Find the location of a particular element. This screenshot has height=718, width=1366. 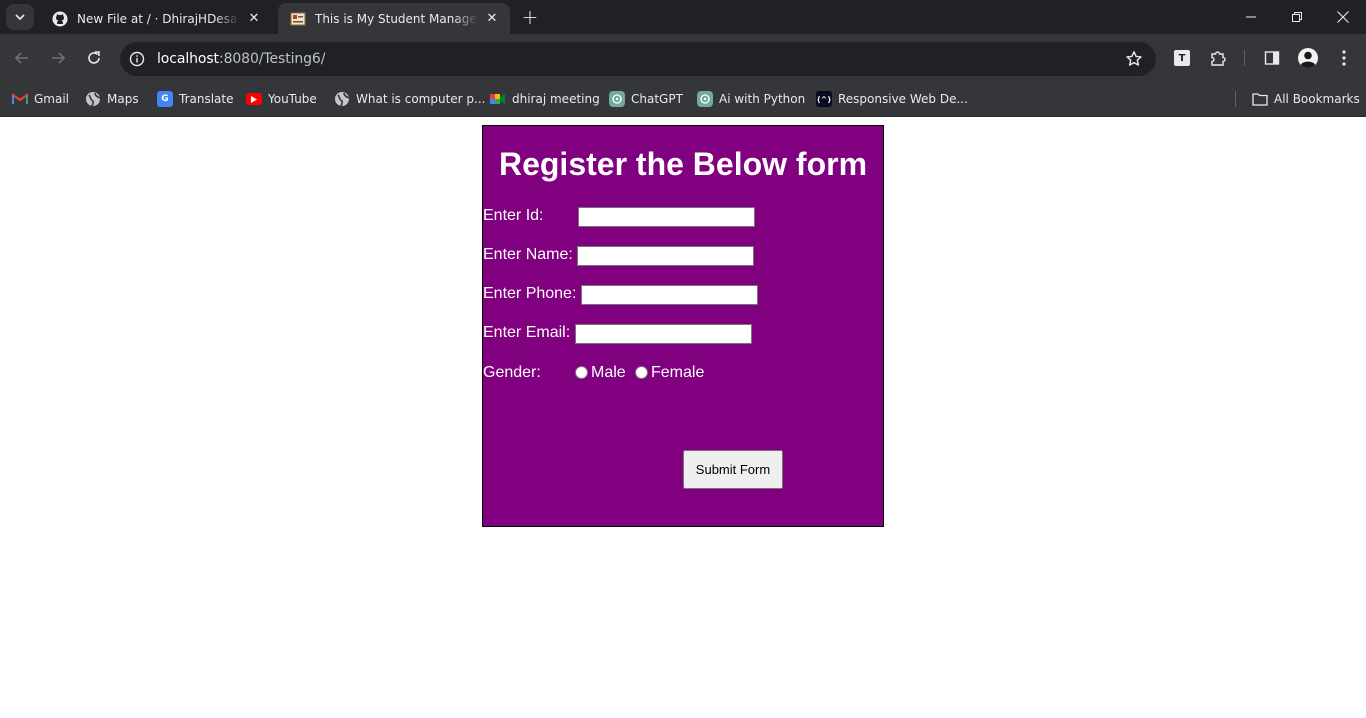

bookmark-meeting: dhiraj meeting is located at coordinates (545, 99).